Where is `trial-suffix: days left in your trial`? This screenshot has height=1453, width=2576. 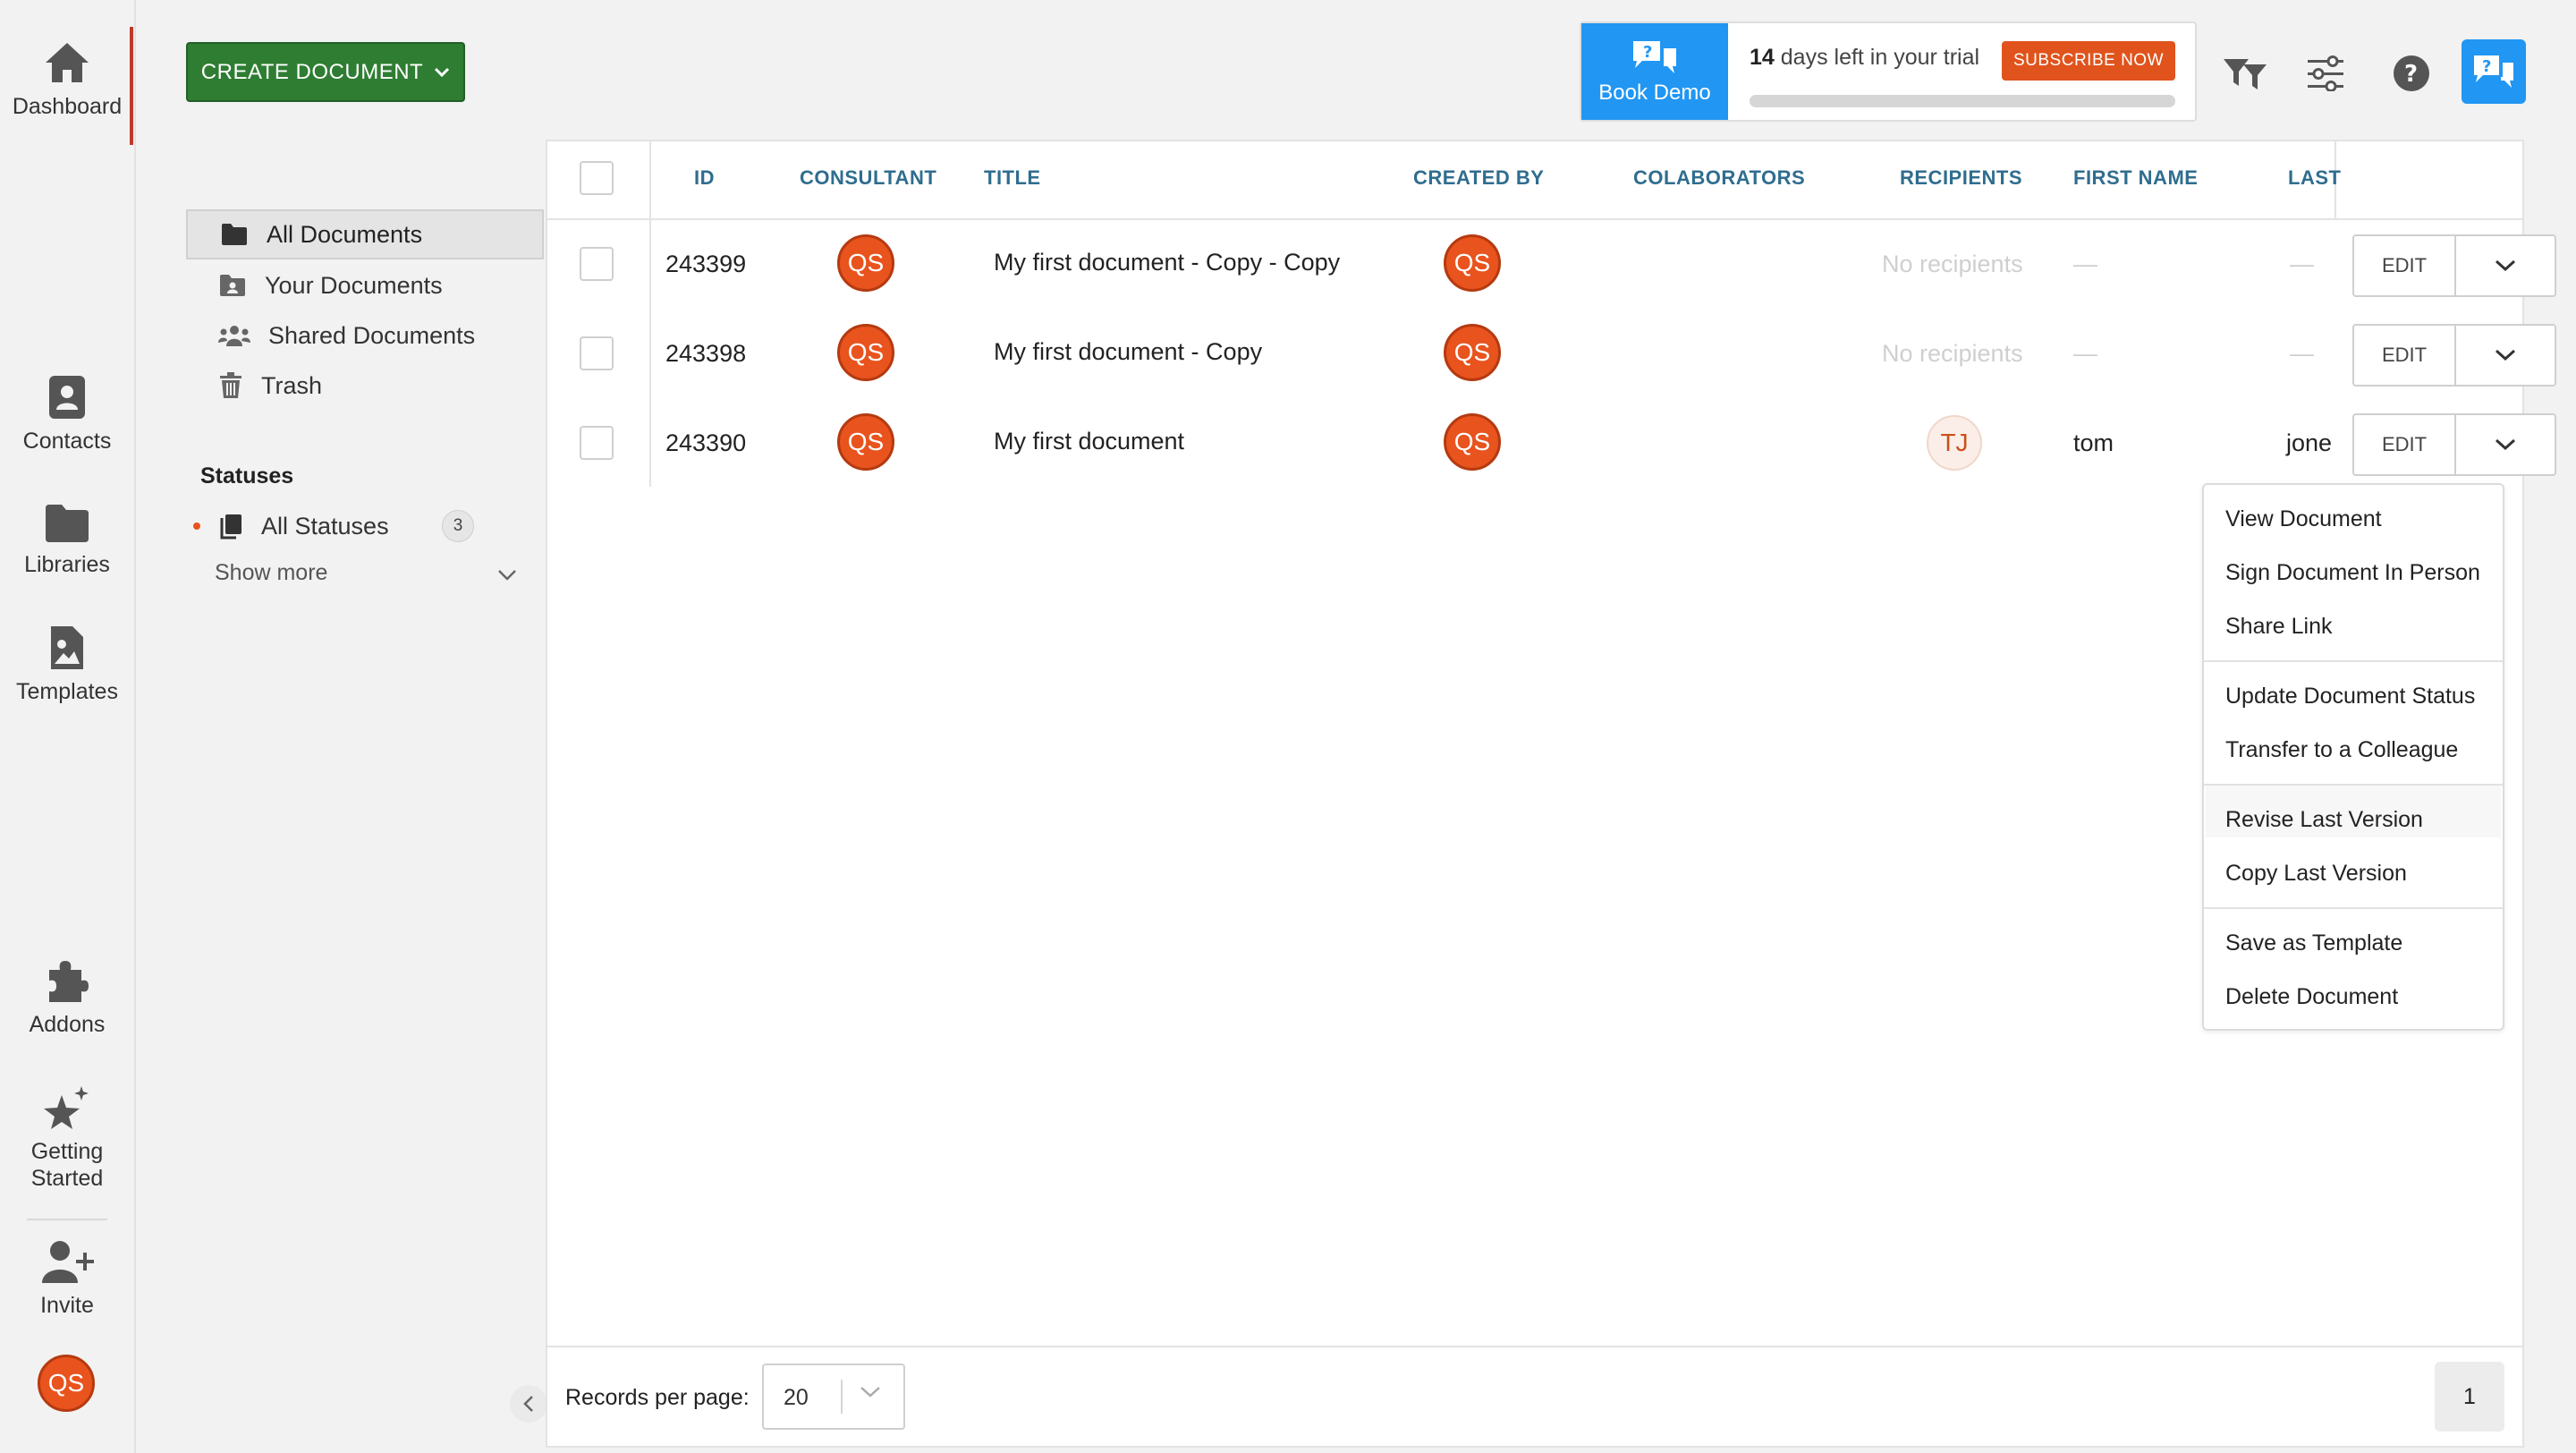 trial-suffix: days left in your trial is located at coordinates (1877, 57).